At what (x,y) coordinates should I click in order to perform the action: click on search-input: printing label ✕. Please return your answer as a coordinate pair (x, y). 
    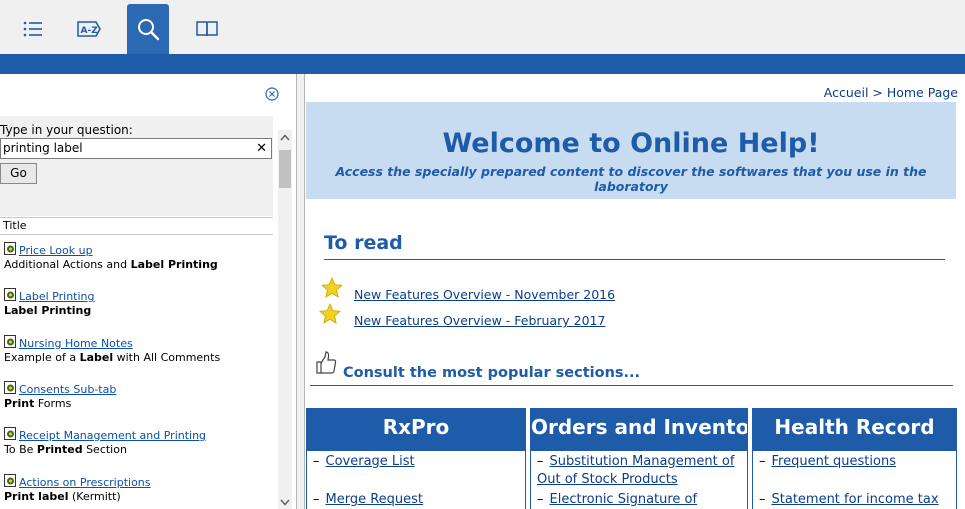
    Looking at the image, I should click on (136, 148).